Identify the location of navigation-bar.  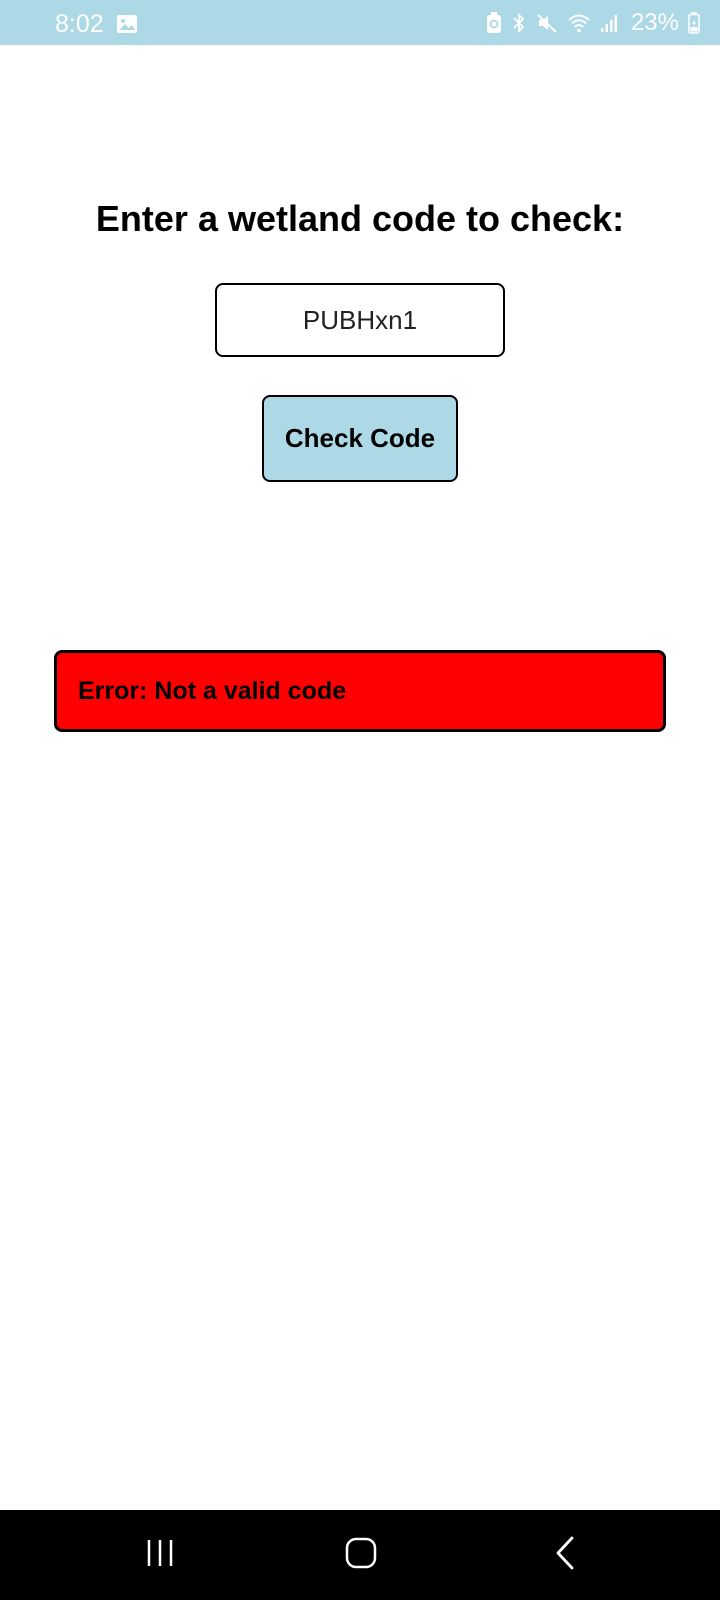
(360, 1555).